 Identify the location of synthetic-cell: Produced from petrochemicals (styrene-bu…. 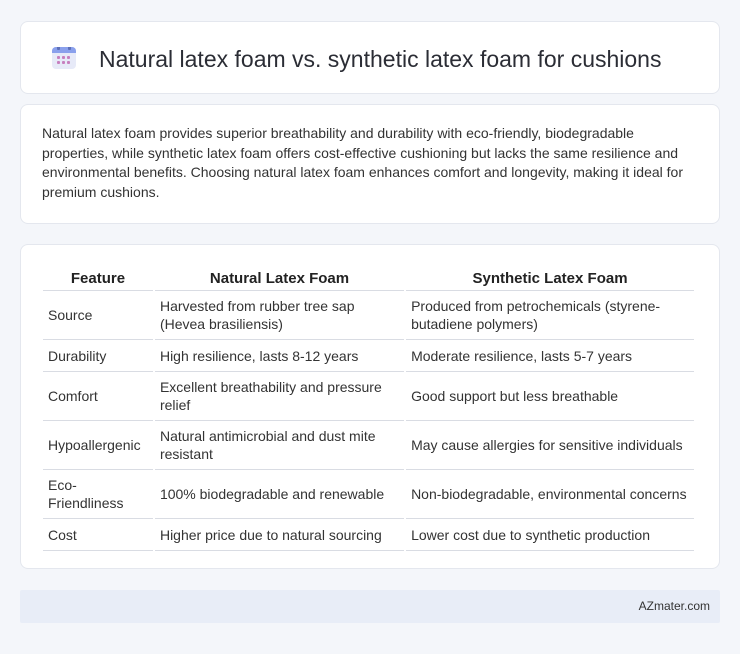
(550, 315).